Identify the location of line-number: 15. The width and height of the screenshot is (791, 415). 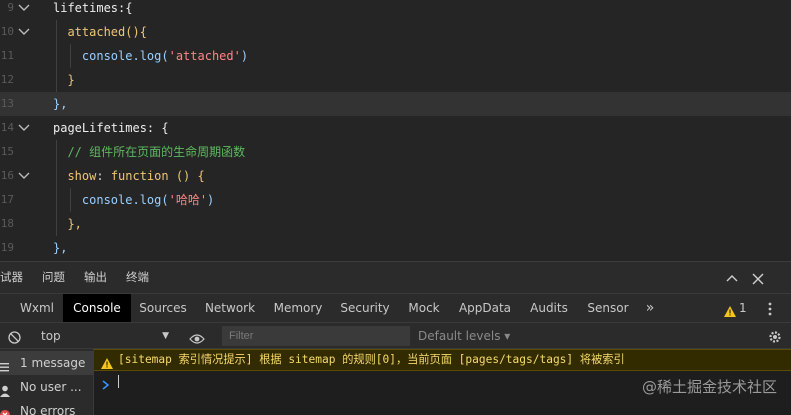
(7, 151).